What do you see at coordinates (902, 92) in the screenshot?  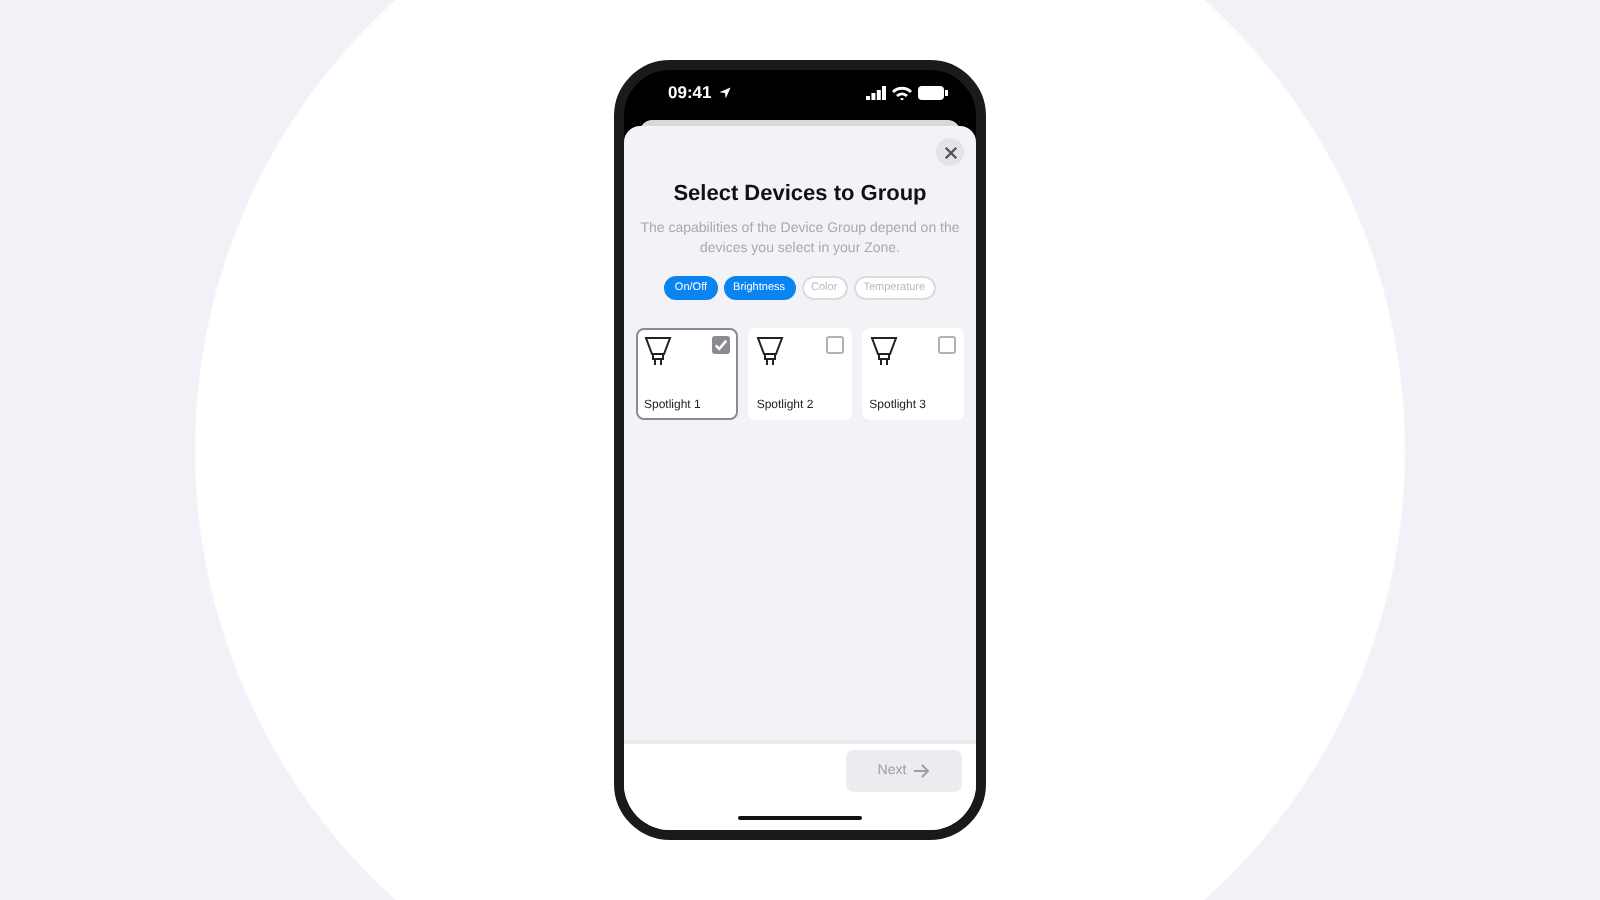 I see `wifi-icon` at bounding box center [902, 92].